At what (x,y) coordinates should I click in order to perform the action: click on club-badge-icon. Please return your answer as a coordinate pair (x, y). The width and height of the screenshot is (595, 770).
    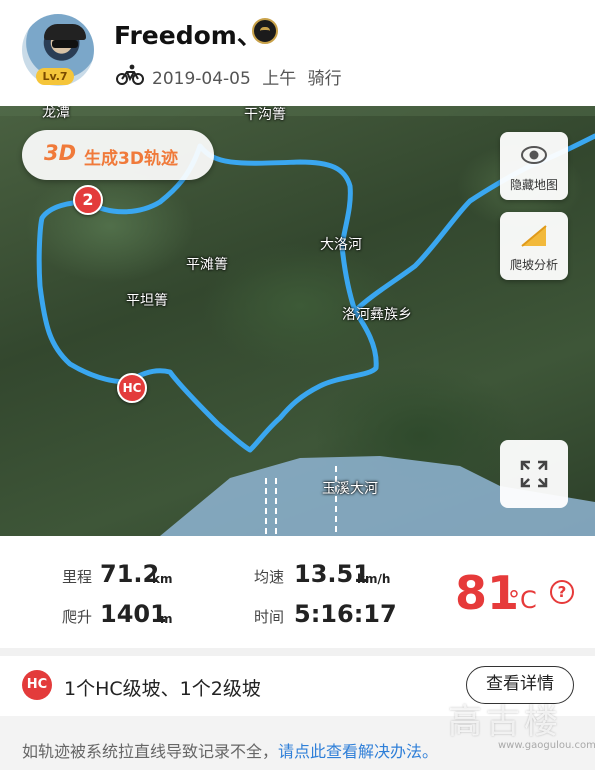
    Looking at the image, I should click on (265, 31).